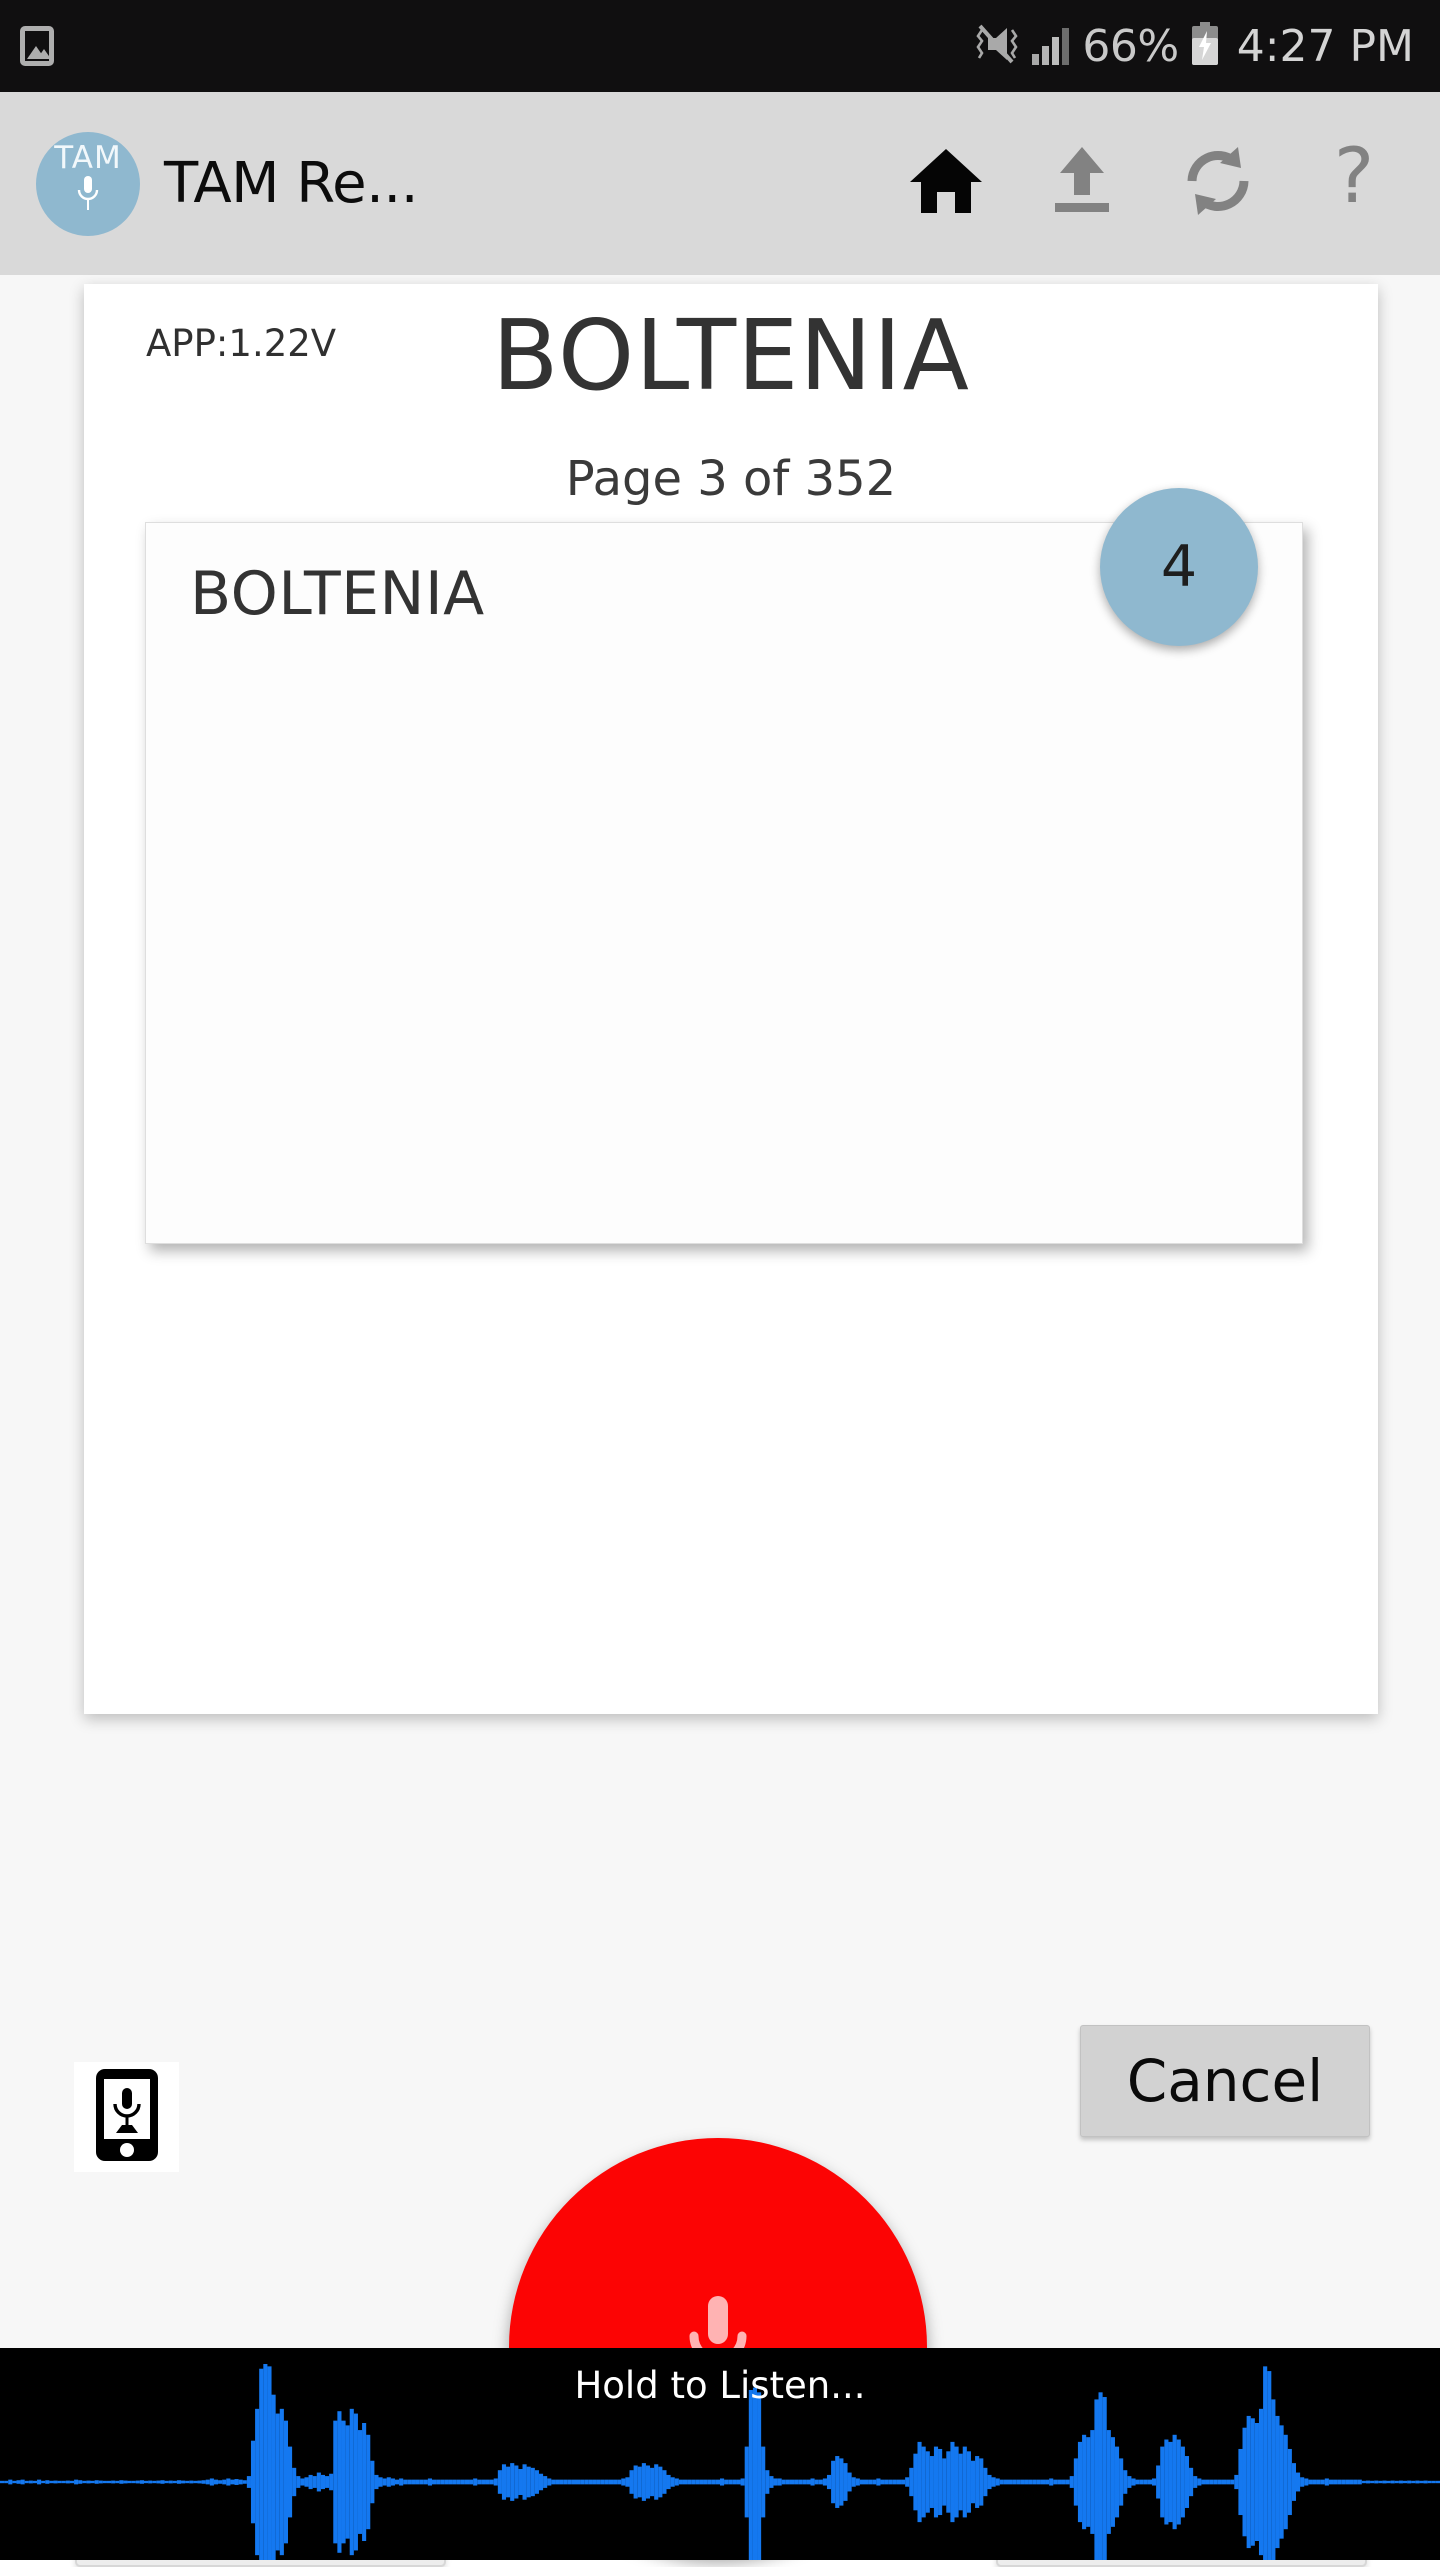  I want to click on app-logo-text: TAM, so click(88, 158).